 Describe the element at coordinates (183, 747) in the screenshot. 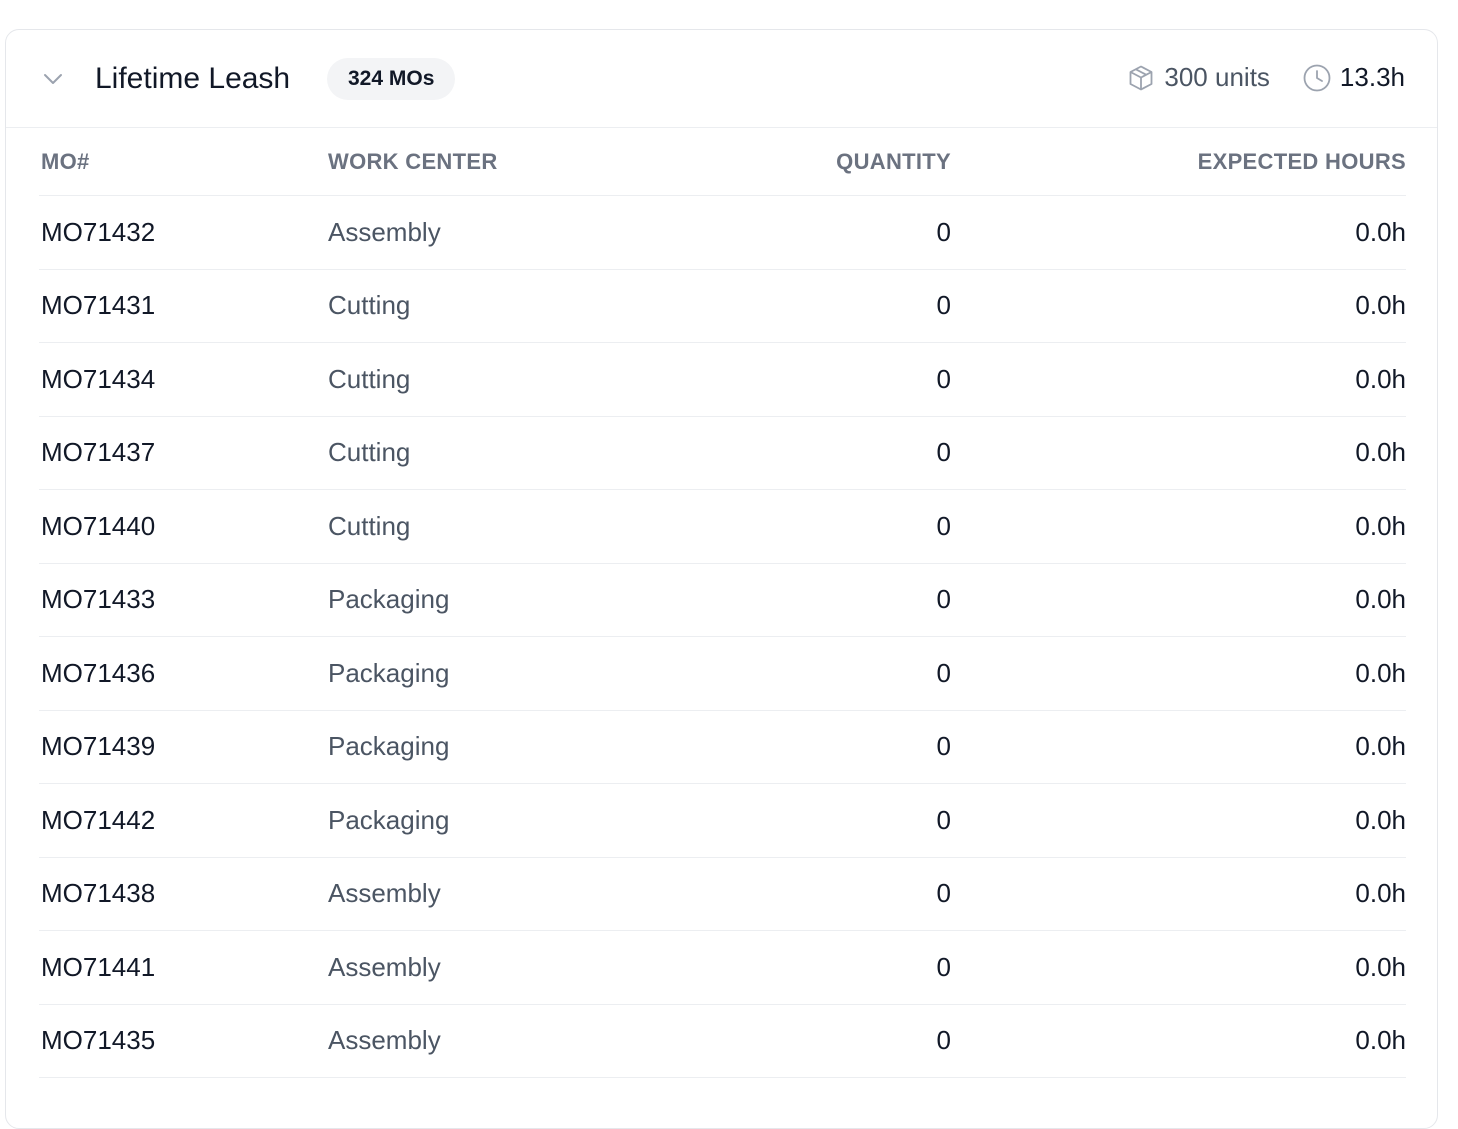

I see `mo-number: MO71439` at that location.